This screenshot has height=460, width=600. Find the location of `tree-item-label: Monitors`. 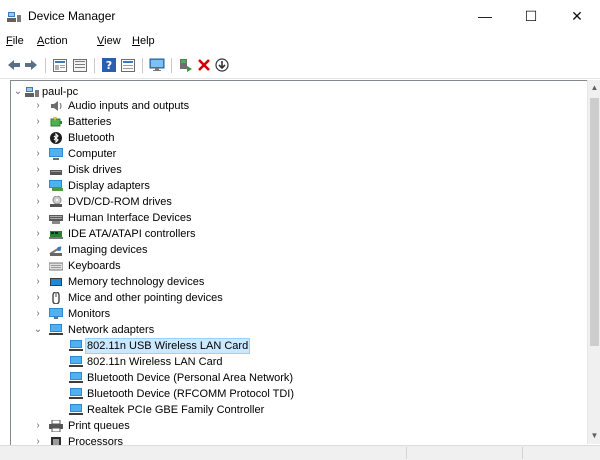

tree-item-label: Monitors is located at coordinates (89, 314).